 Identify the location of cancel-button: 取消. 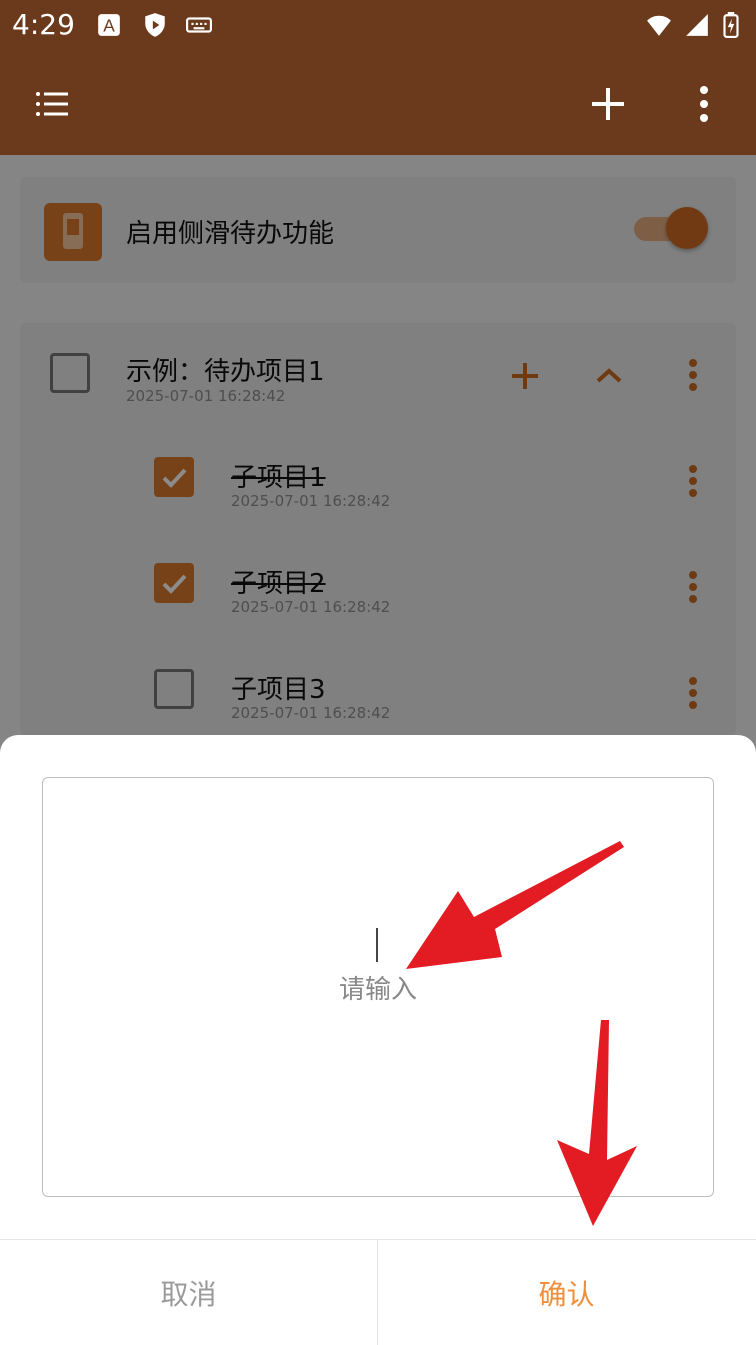
(188, 1292).